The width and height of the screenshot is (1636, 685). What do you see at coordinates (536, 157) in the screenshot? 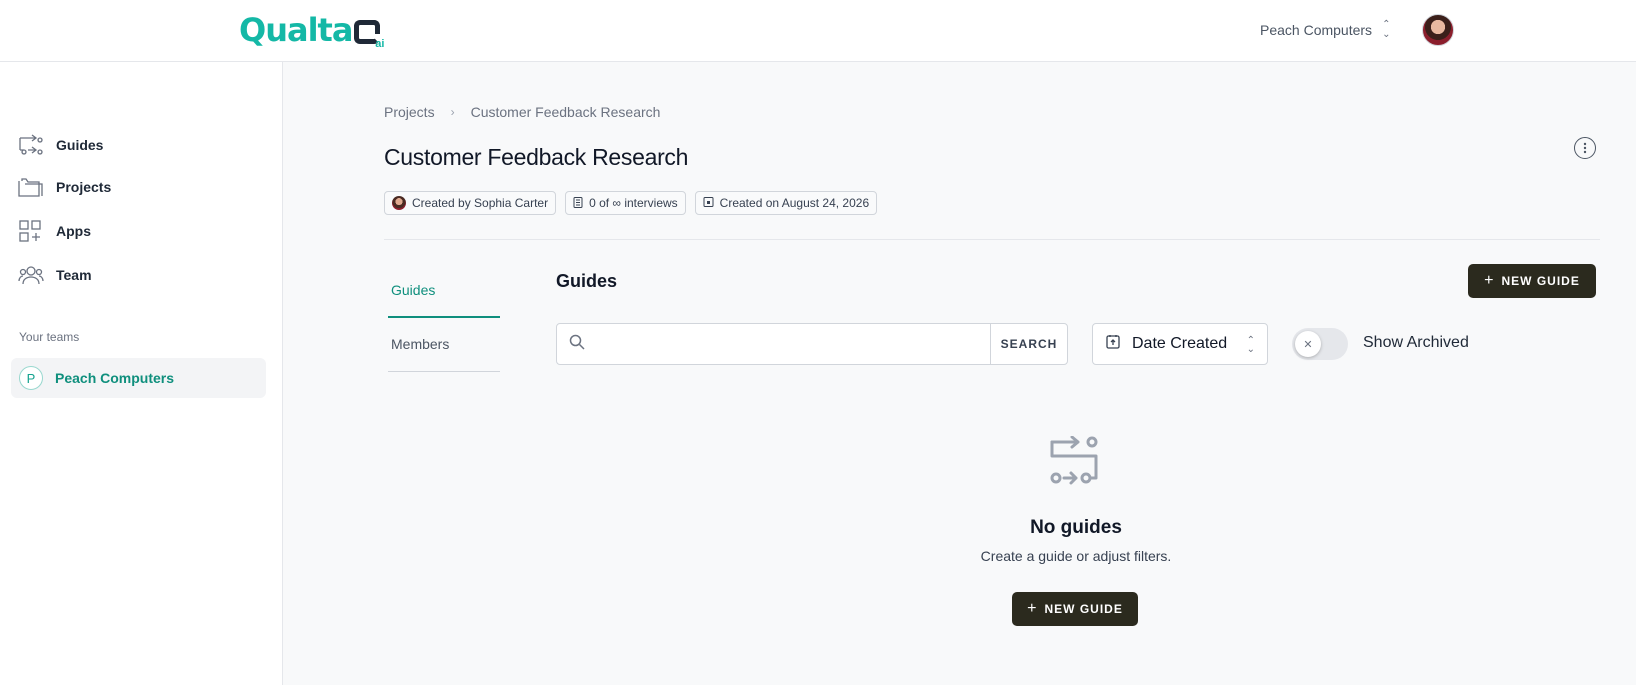
I see `page-title: Customer Feedback Research` at bounding box center [536, 157].